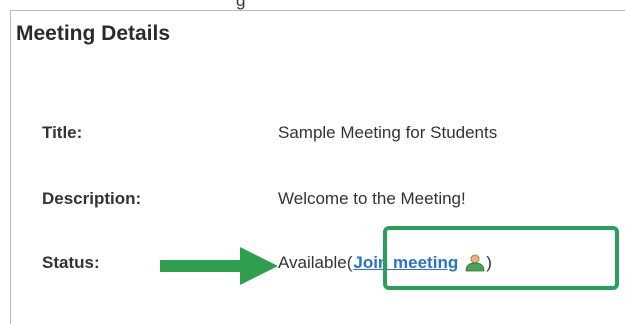 The width and height of the screenshot is (625, 324). Describe the element at coordinates (372, 198) in the screenshot. I see `description-value: Welcome to the Meeting!` at that location.